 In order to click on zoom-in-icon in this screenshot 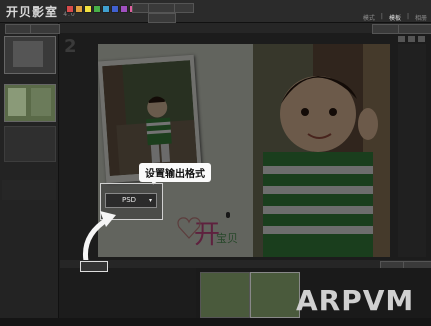, I will do `click(401, 39)`.